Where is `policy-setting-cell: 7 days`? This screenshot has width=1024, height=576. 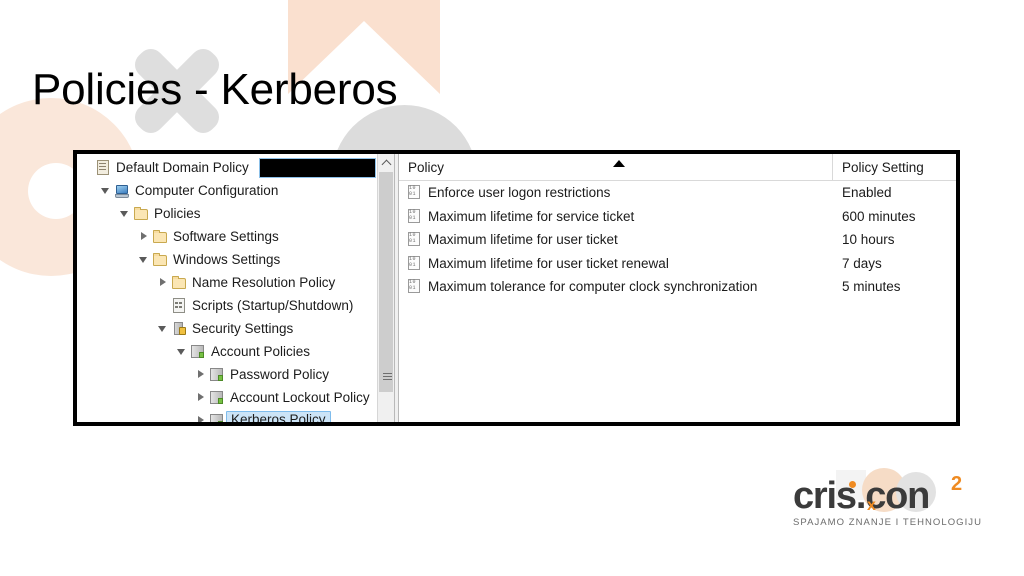 policy-setting-cell: 7 days is located at coordinates (862, 263).